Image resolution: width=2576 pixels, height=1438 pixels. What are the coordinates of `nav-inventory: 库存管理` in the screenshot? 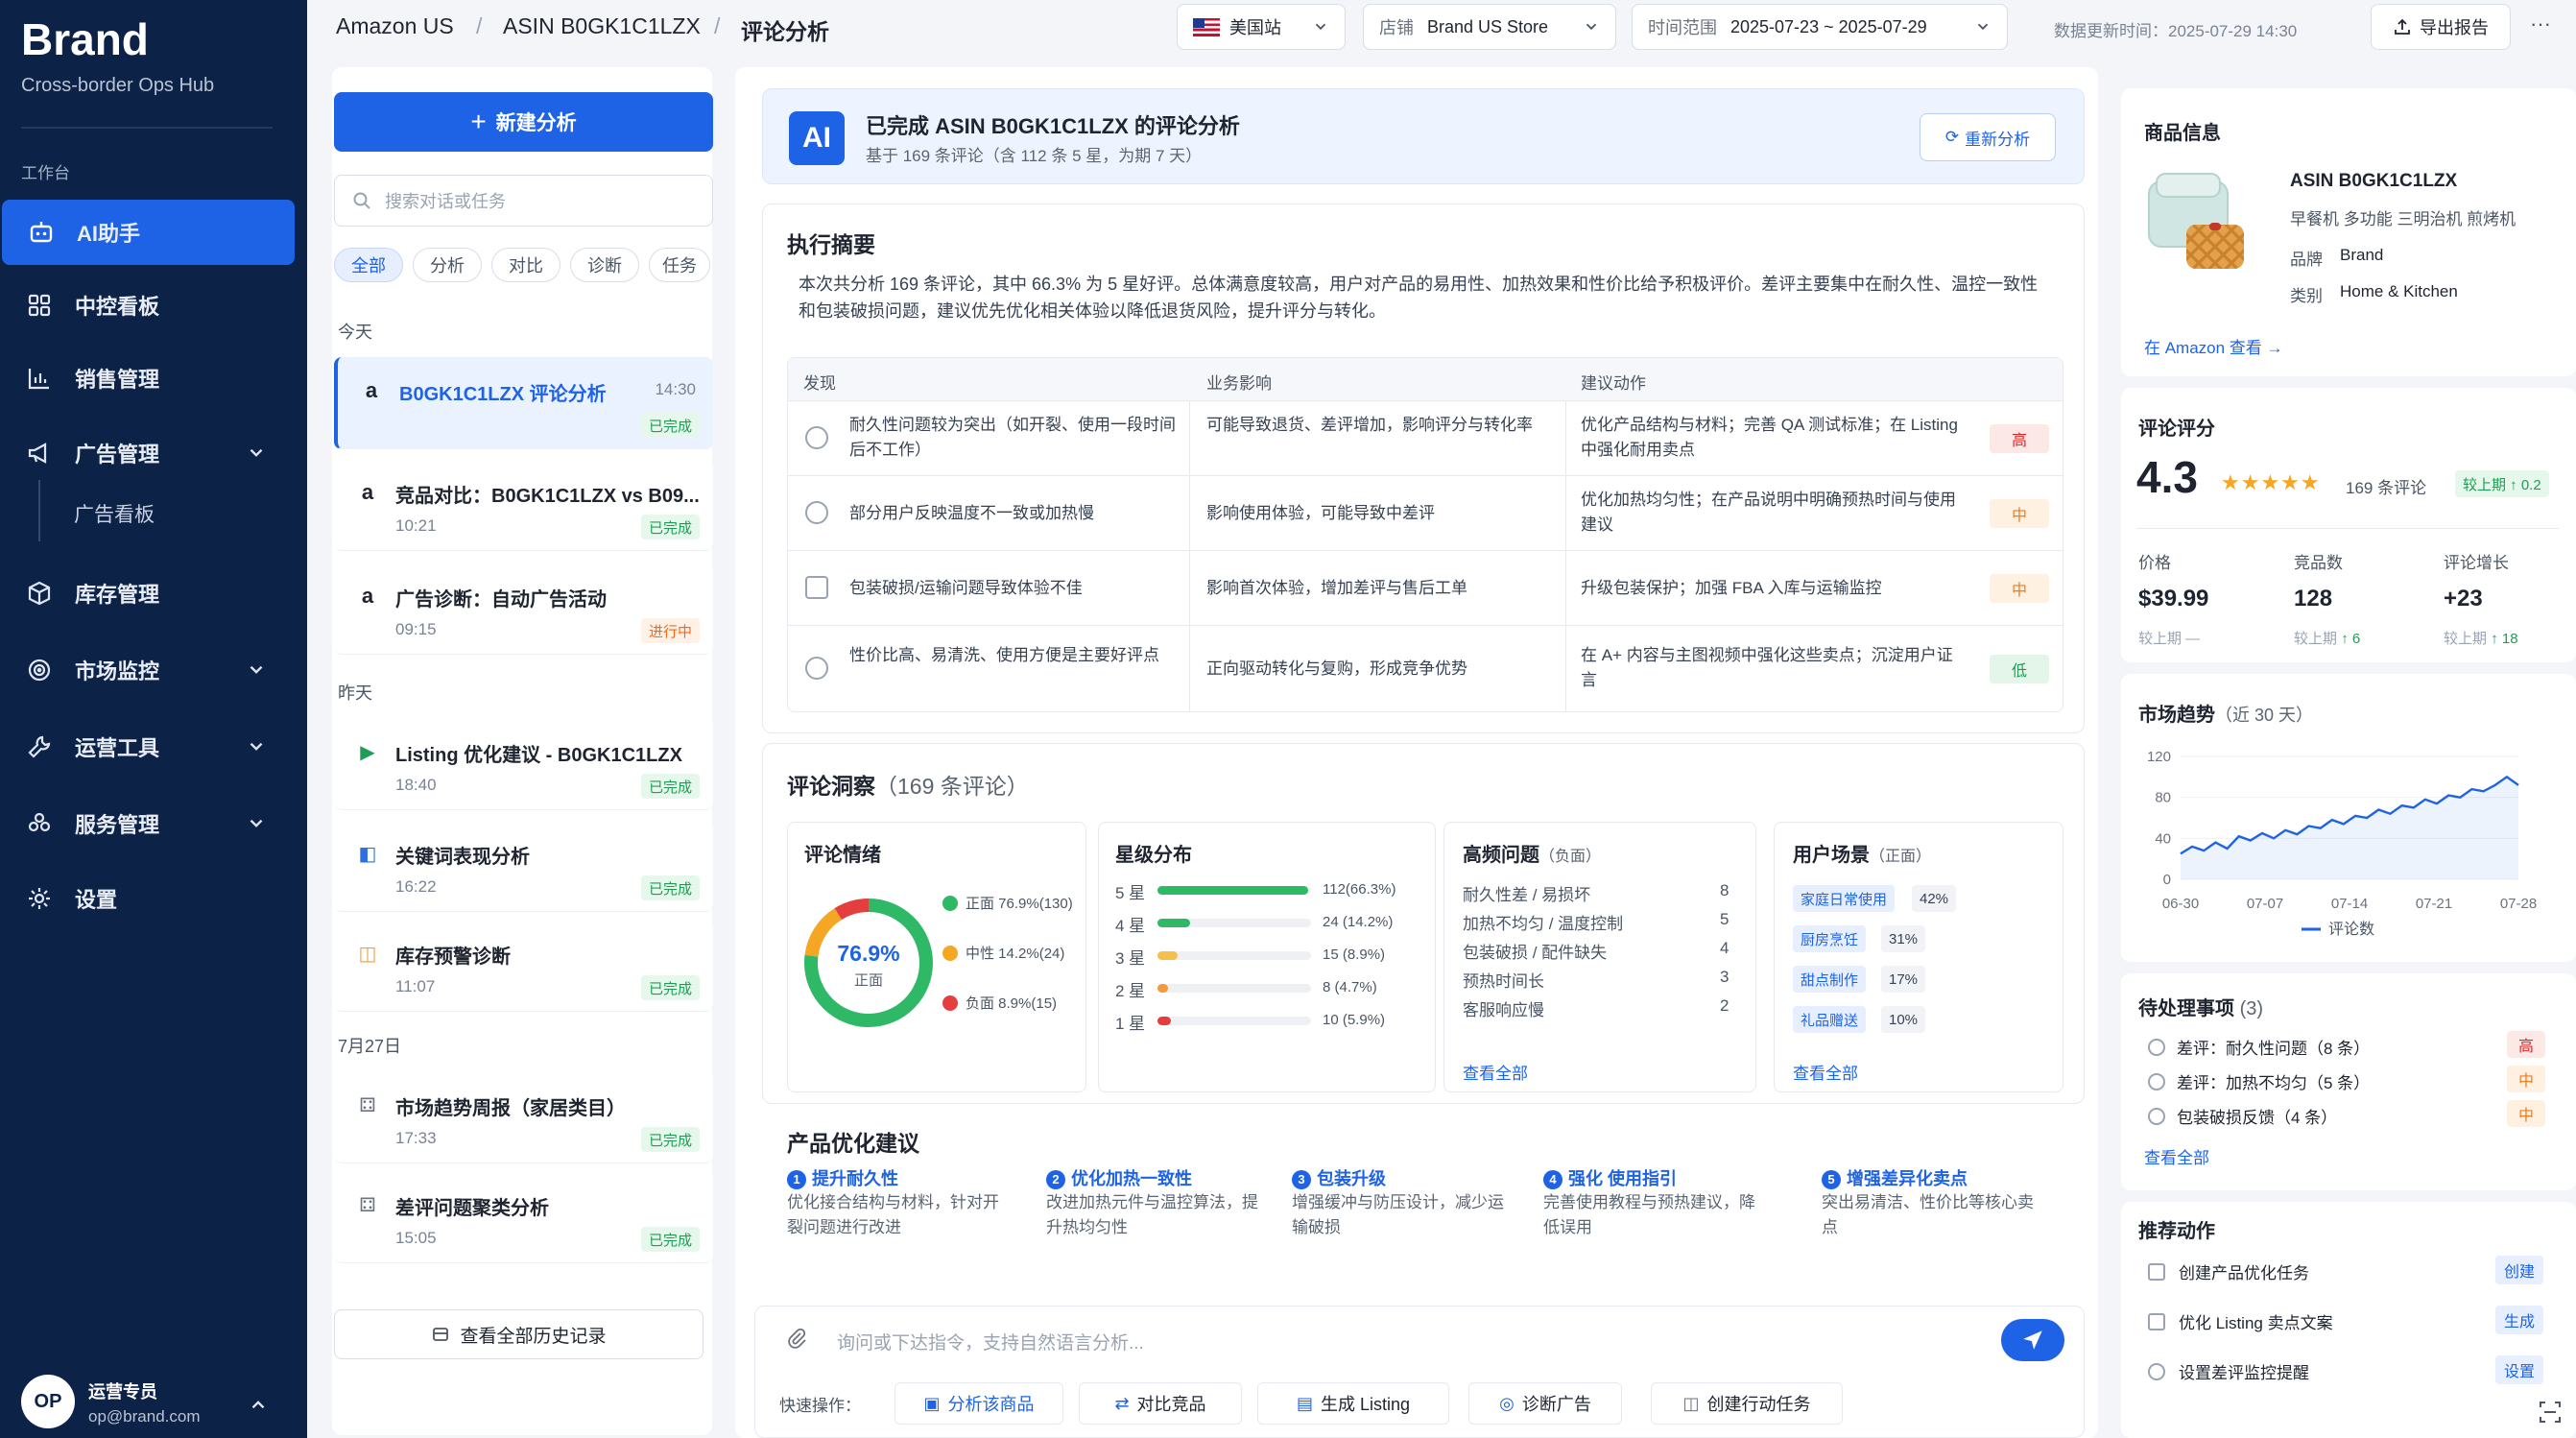 It's located at (149, 593).